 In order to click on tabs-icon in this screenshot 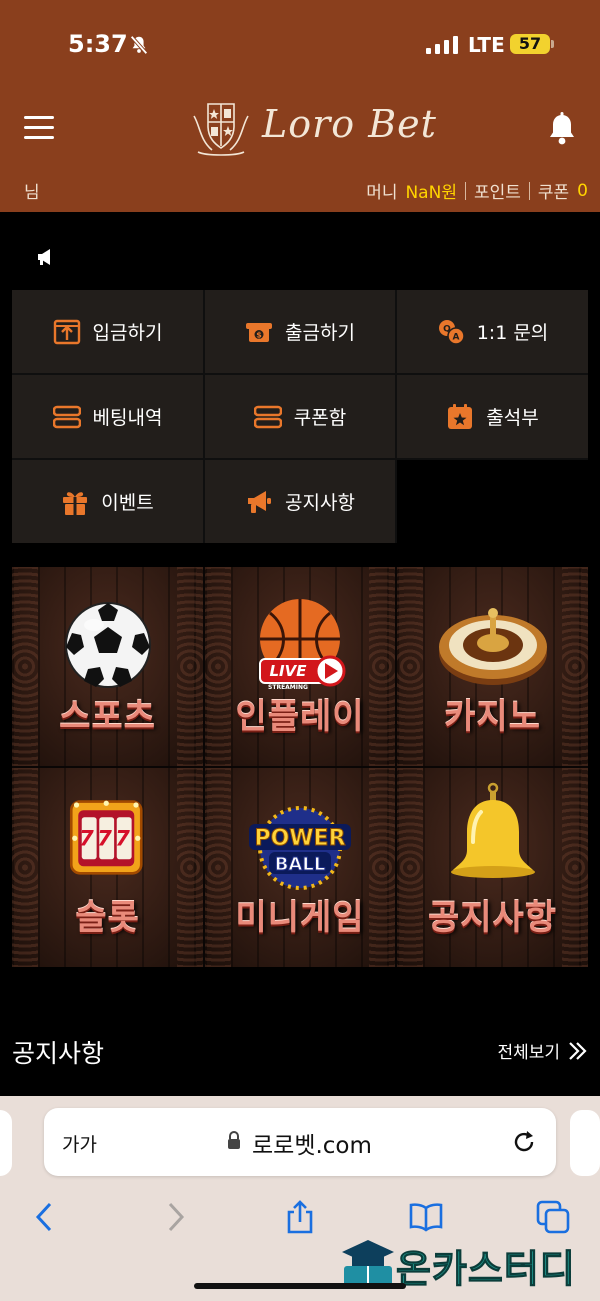, I will do `click(553, 1217)`.